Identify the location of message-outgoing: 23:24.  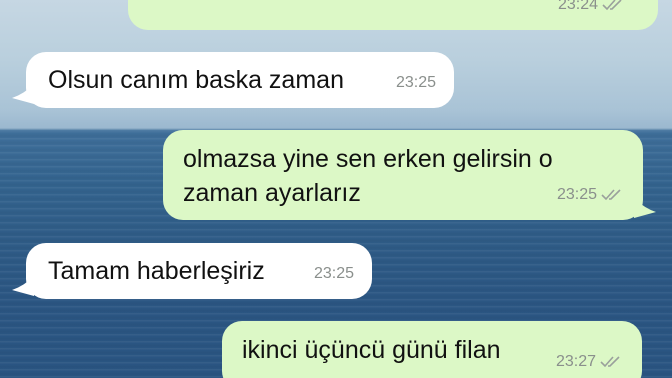
(393, 15).